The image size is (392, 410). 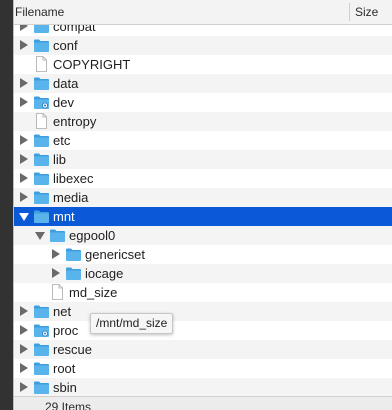 I want to click on tooltip-text: /mnt/md_size, so click(x=132, y=323).